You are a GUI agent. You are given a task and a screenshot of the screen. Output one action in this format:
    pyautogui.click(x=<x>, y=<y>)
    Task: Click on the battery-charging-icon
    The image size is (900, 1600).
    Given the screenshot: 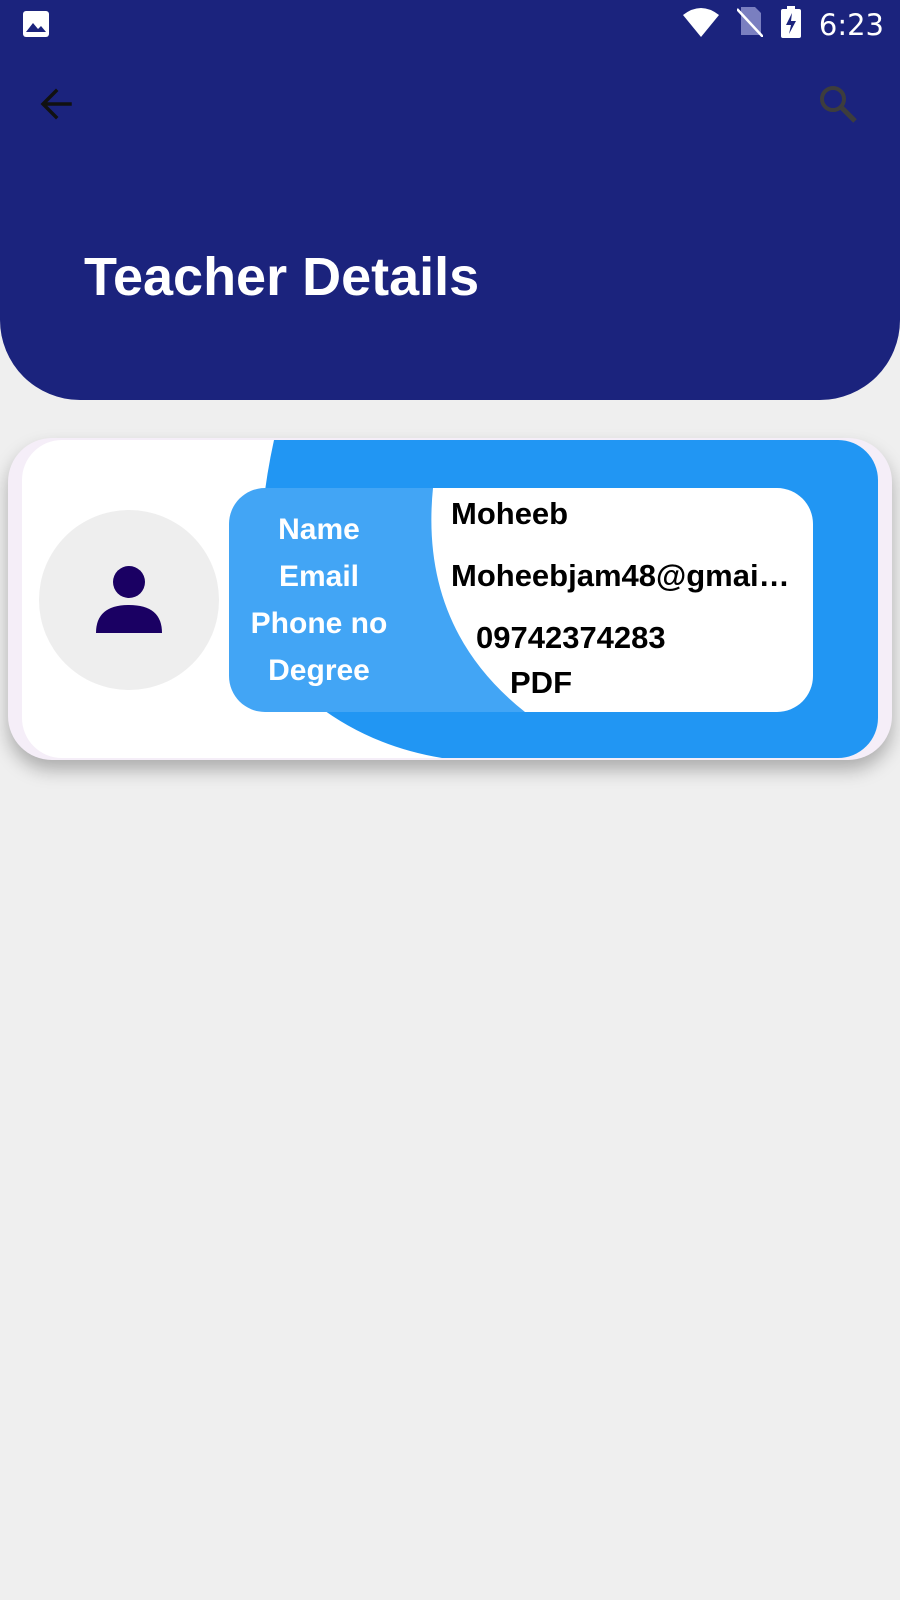 What is the action you would take?
    pyautogui.click(x=790, y=24)
    